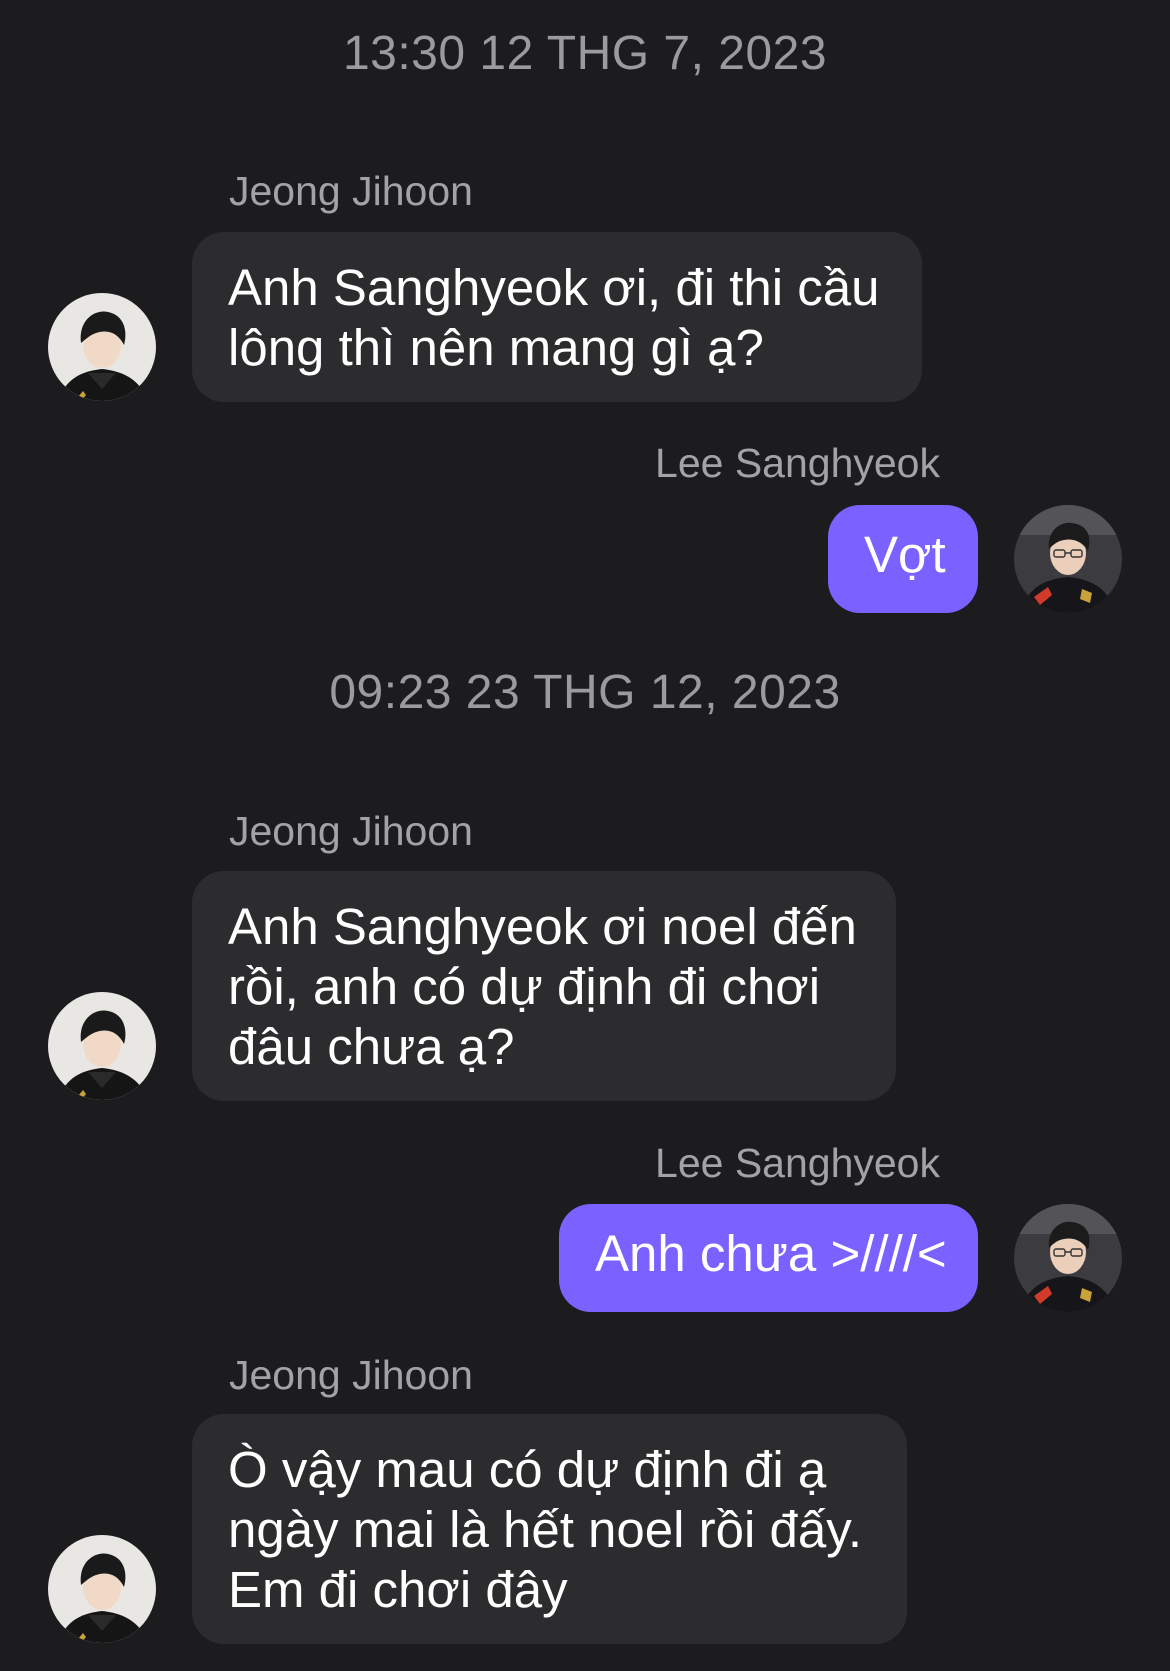  Describe the element at coordinates (585, 692) in the screenshot. I see `timestamp: 09:23 23 THG 12, 2023` at that location.